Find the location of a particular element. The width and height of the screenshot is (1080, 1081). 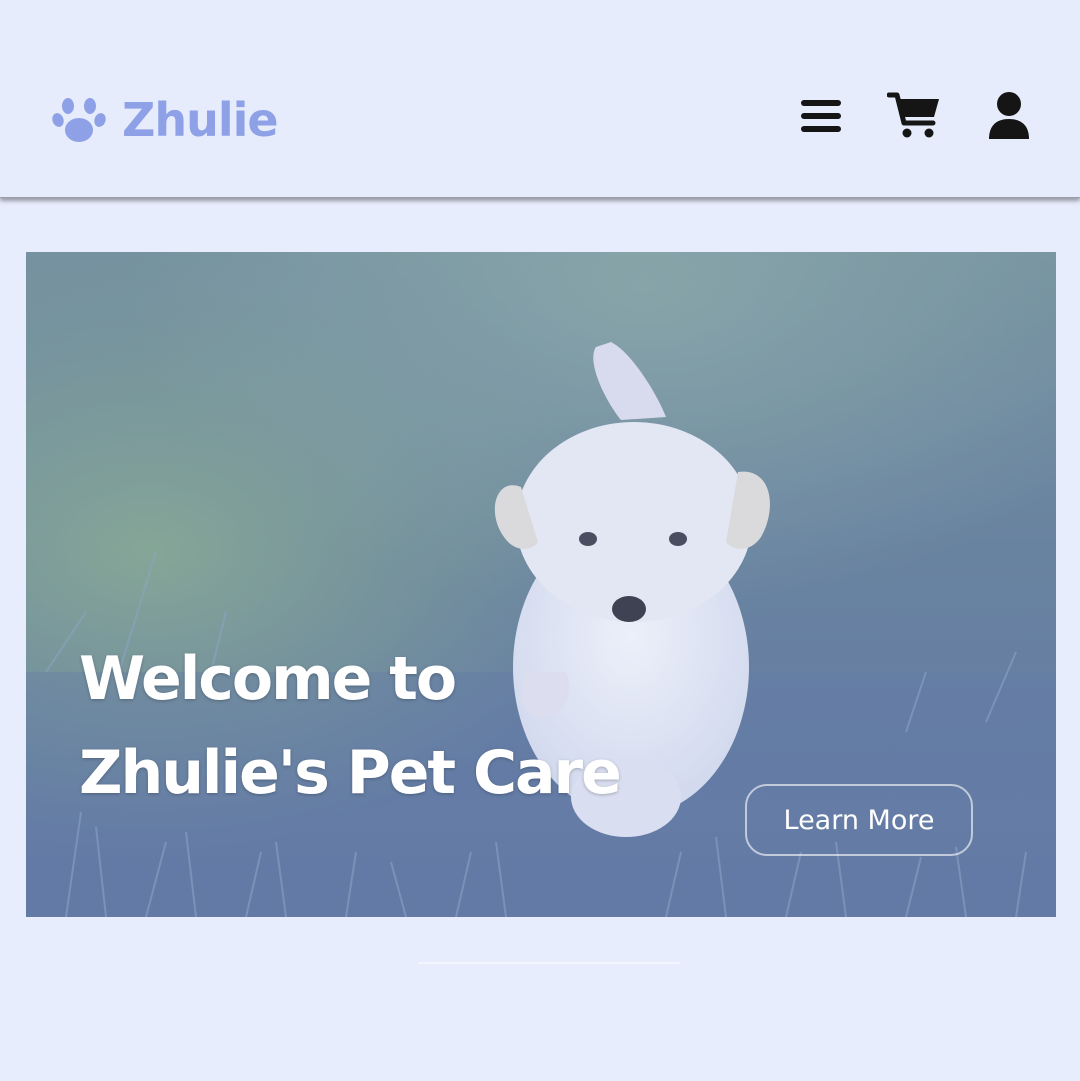

learn-more-button: Learn More is located at coordinates (859, 820).